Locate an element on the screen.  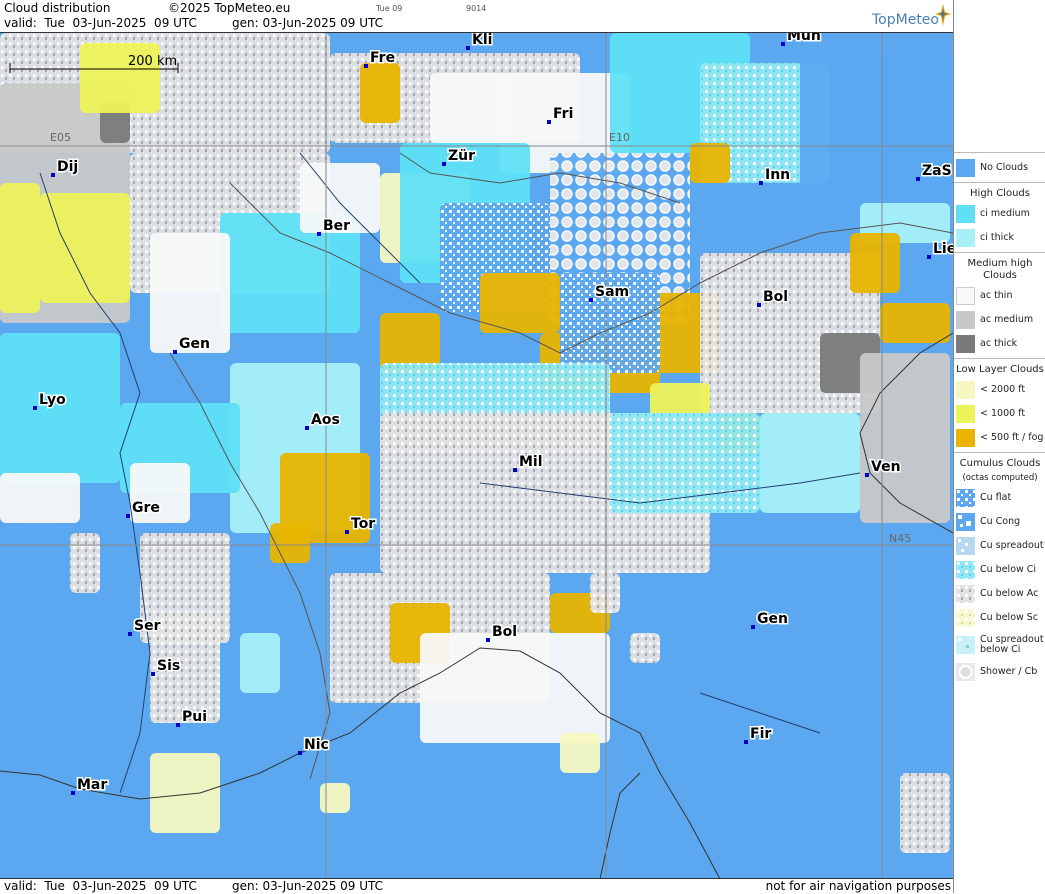
city-label: Fri is located at coordinates (563, 114).